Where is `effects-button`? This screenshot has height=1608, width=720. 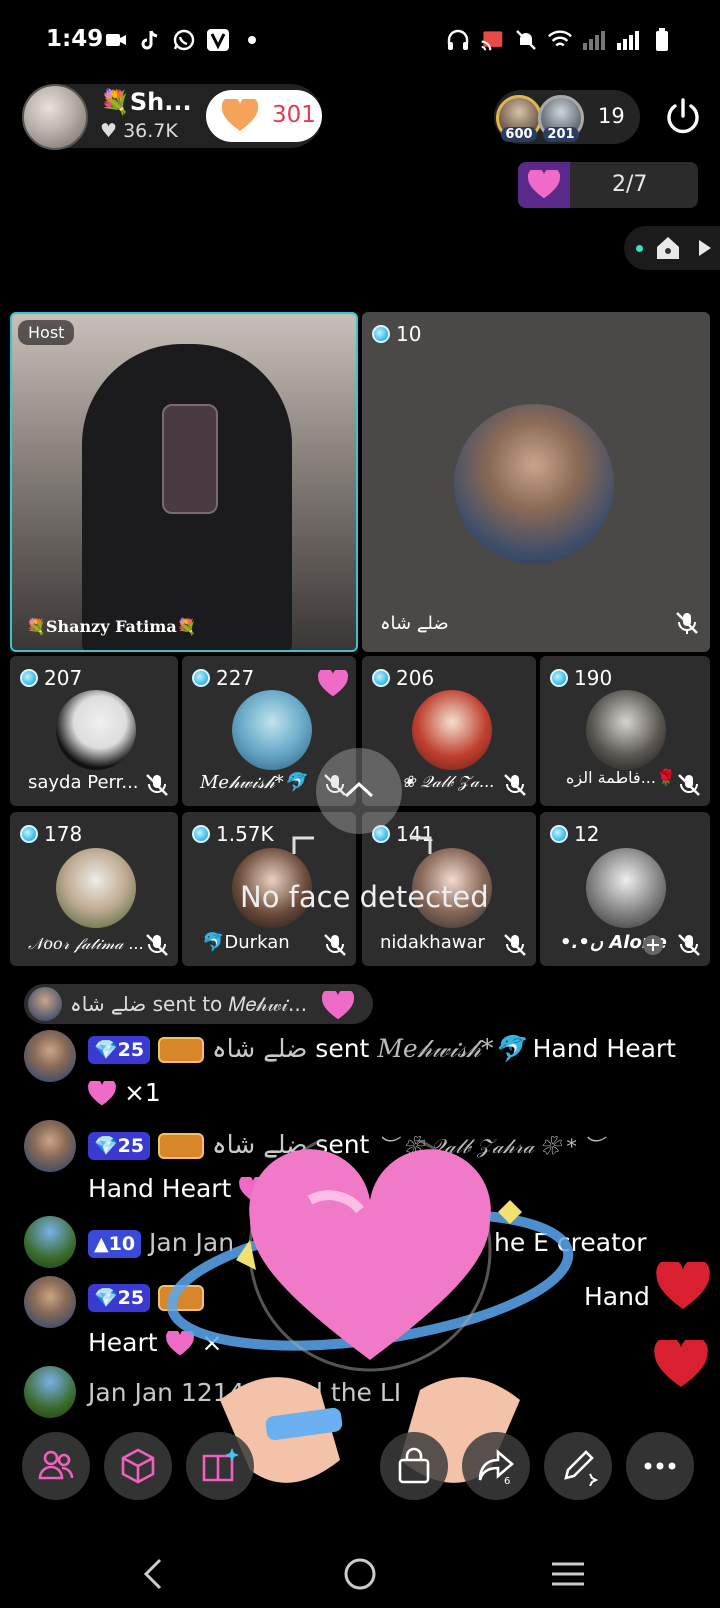 effects-button is located at coordinates (138, 1466).